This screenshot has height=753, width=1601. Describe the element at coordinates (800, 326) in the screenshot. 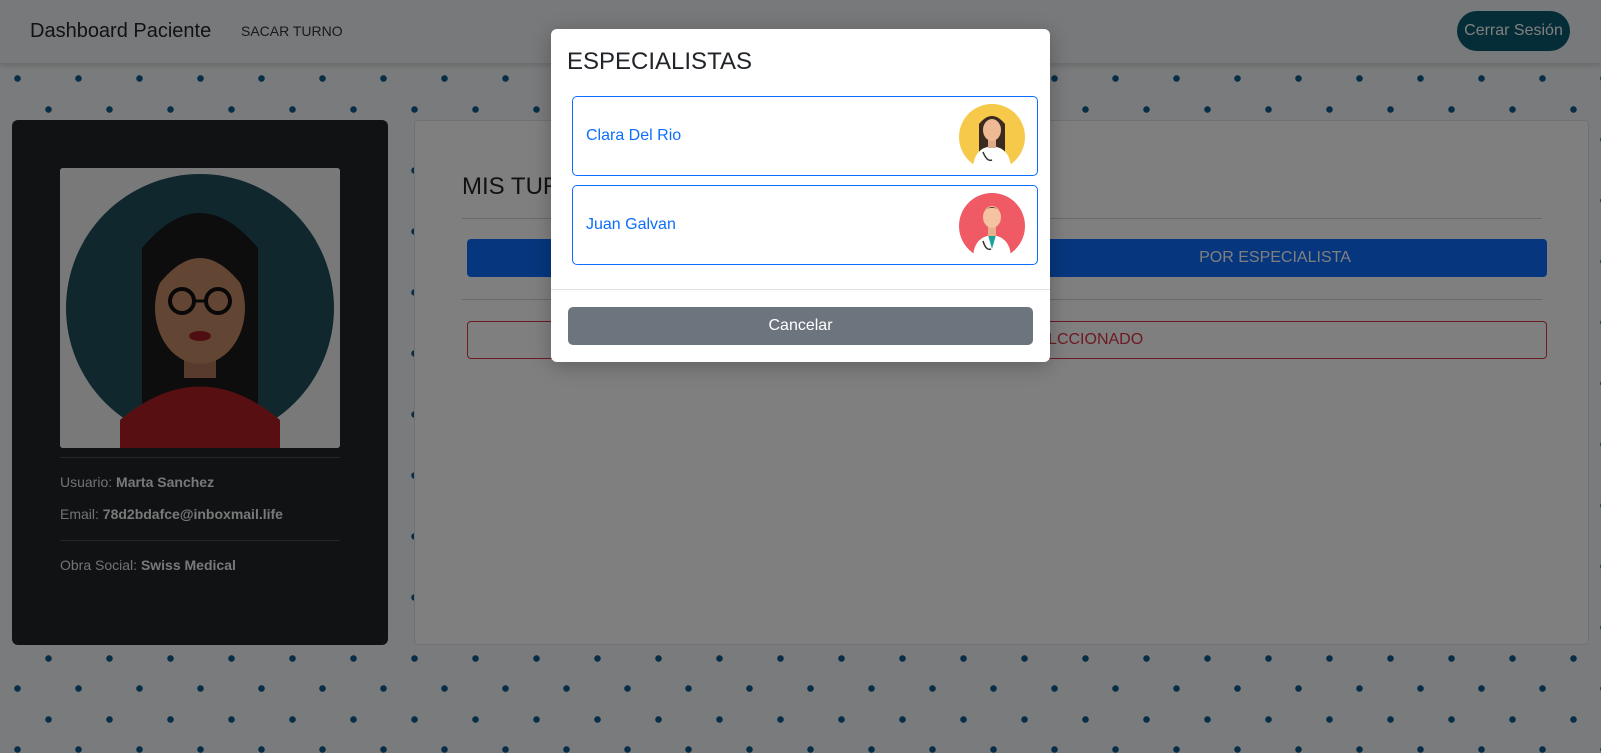

I see `cancel-button: Cancelar` at that location.